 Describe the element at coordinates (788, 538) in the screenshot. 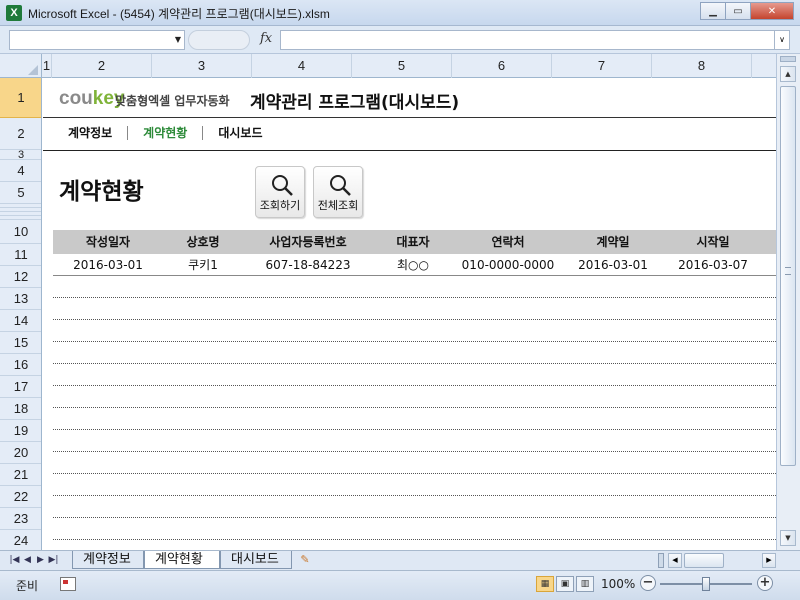

I see `scroll-down-button: ▼` at that location.